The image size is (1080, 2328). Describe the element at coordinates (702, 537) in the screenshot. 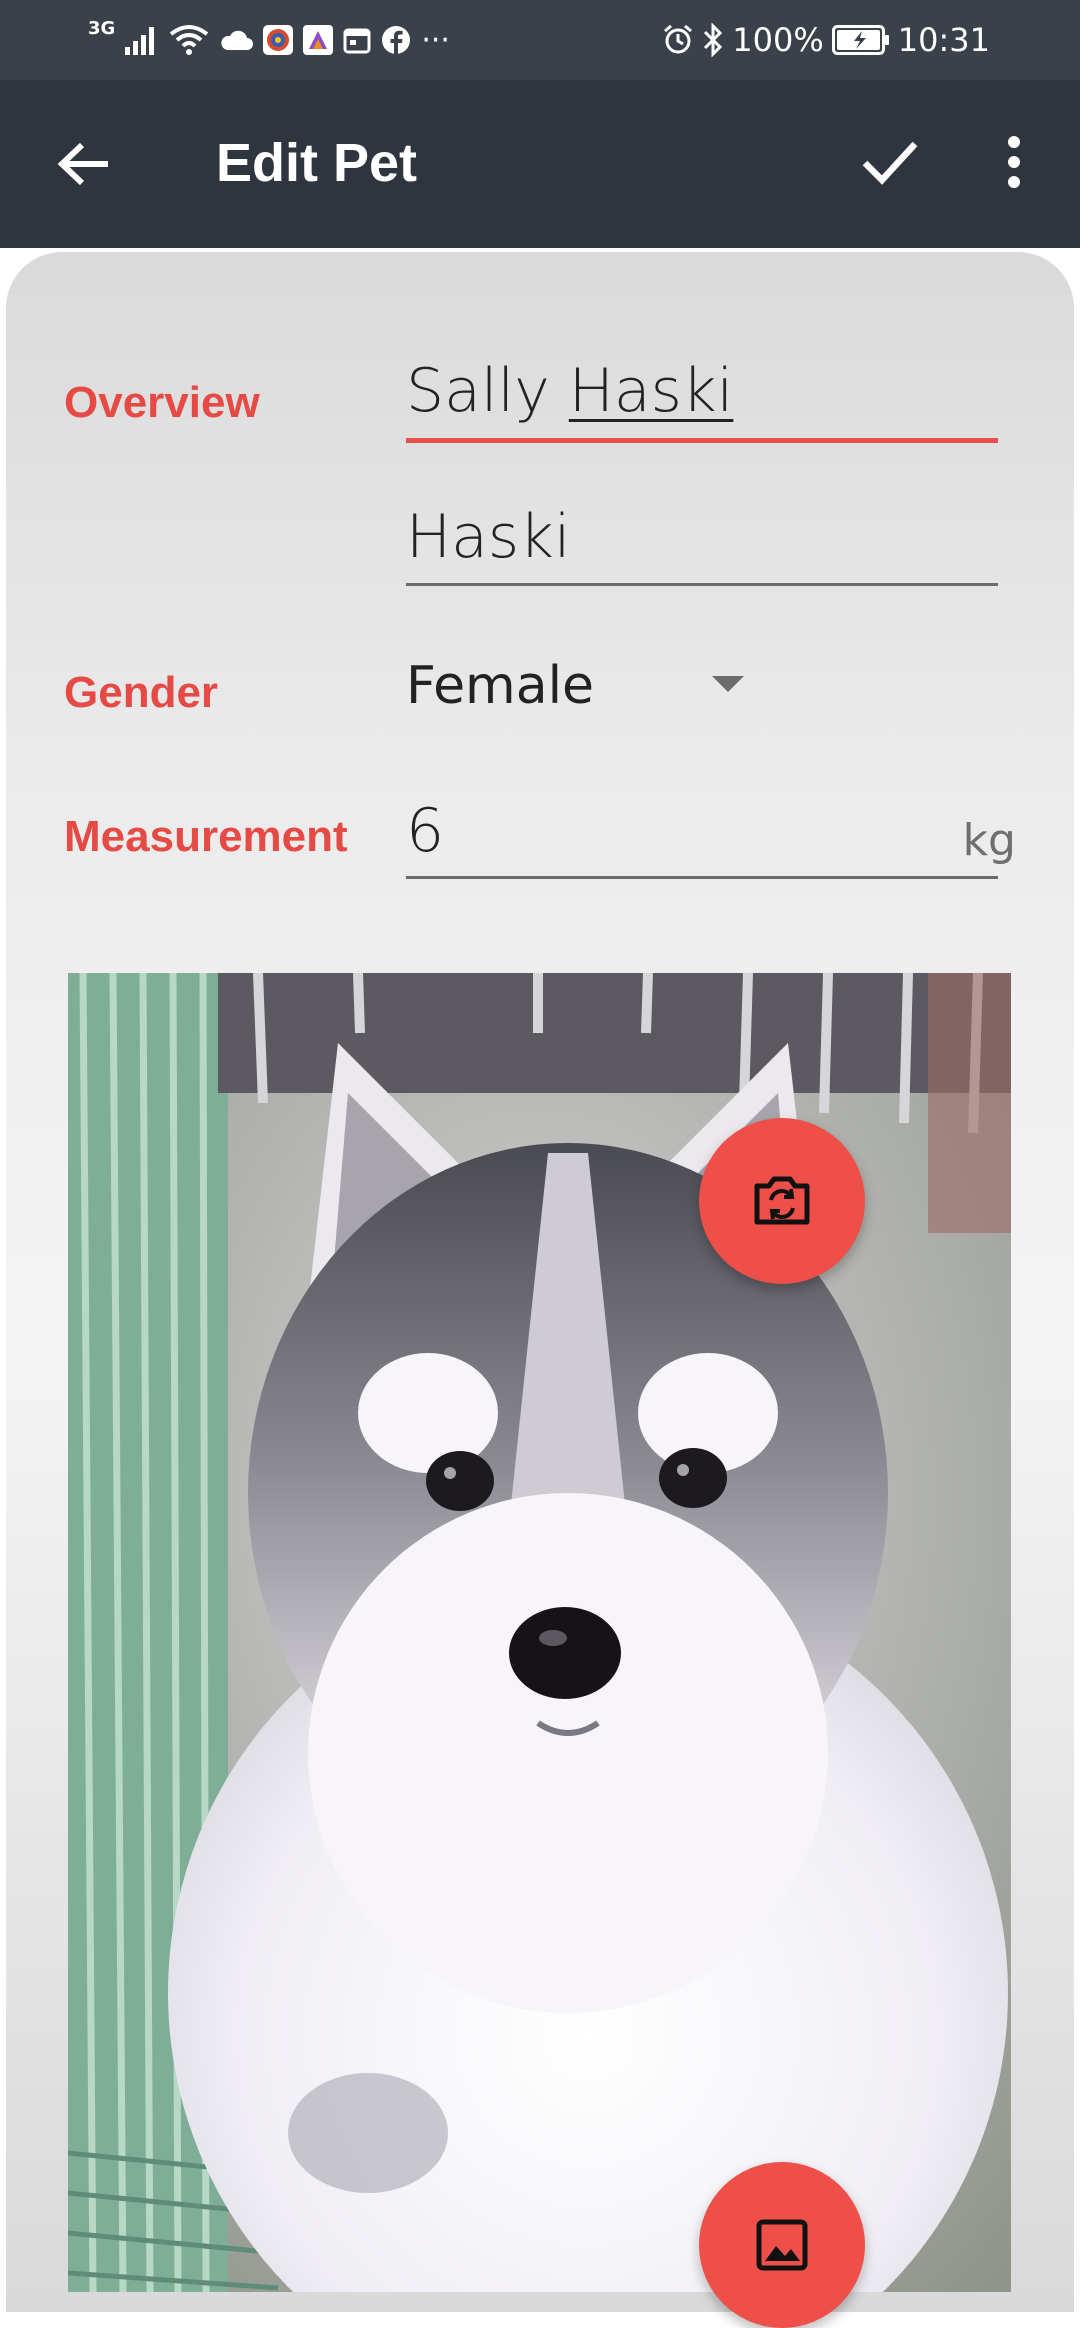

I see `breed-field: Haski` at that location.